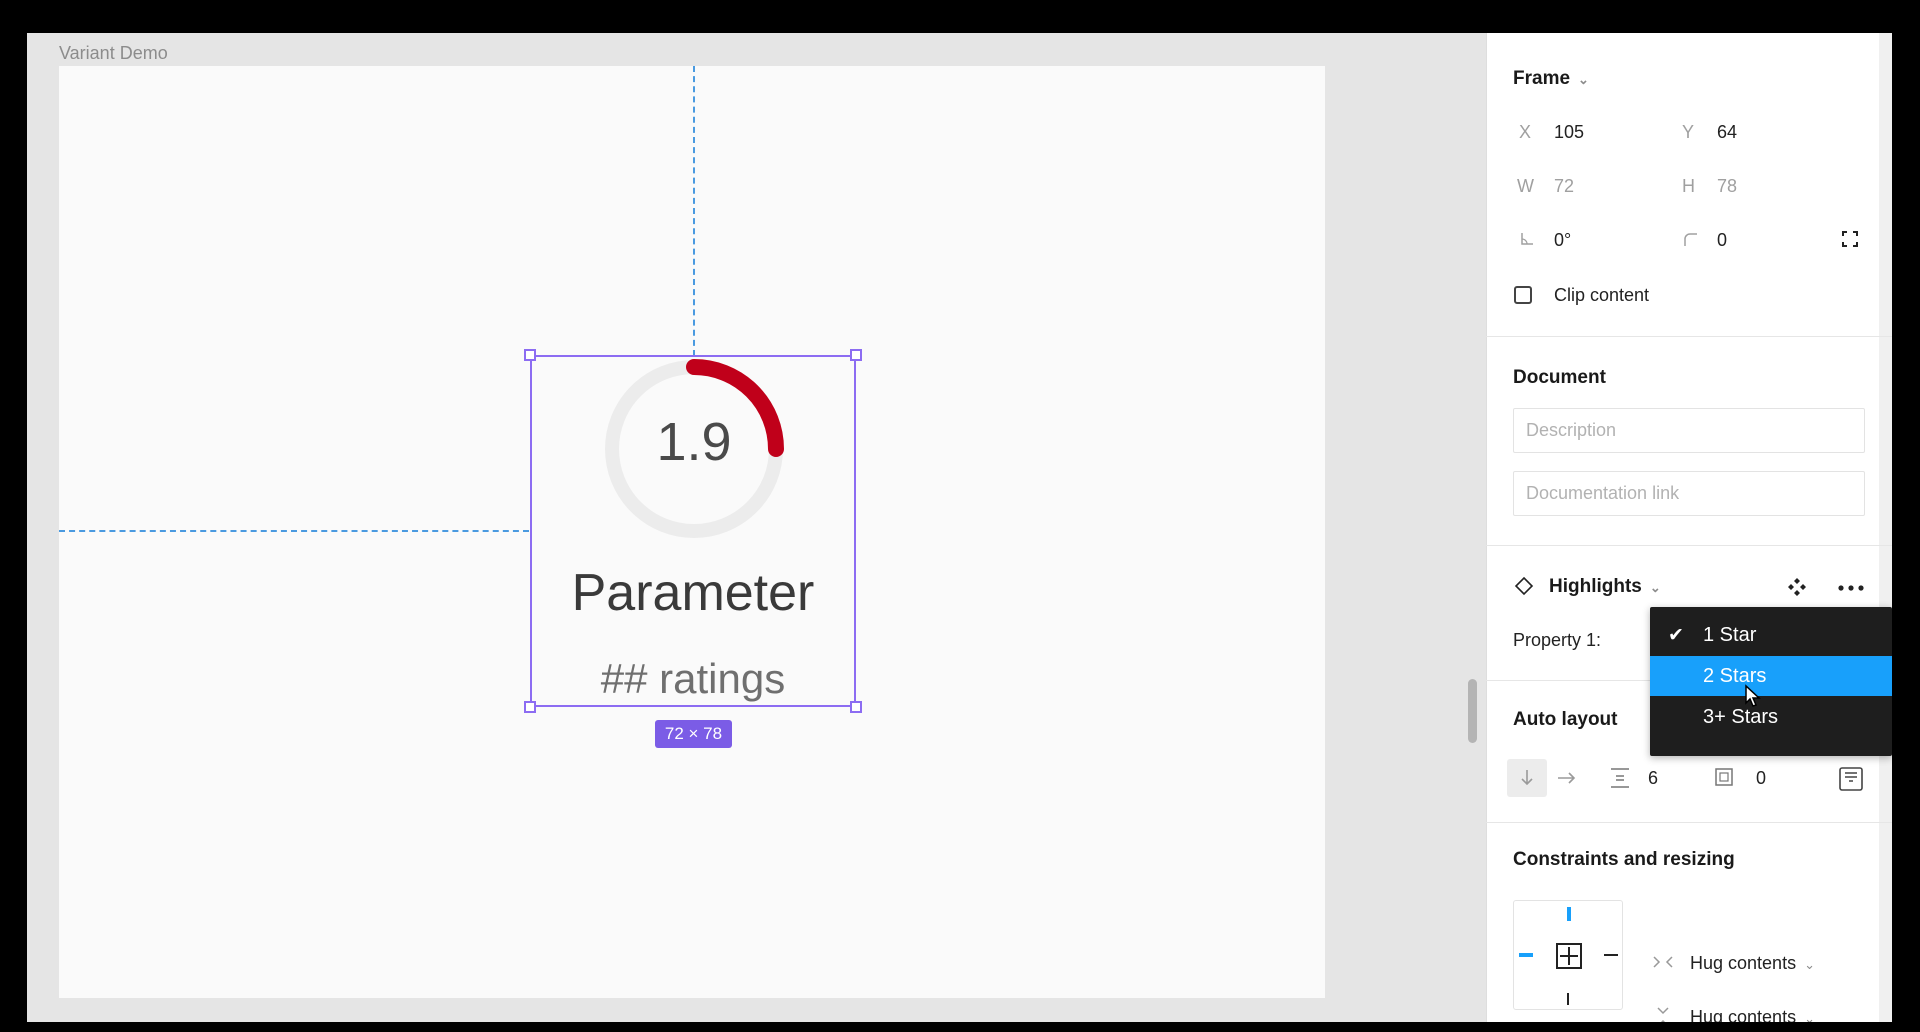 Image resolution: width=1920 pixels, height=1032 pixels. I want to click on constraint-left, so click(1526, 955).